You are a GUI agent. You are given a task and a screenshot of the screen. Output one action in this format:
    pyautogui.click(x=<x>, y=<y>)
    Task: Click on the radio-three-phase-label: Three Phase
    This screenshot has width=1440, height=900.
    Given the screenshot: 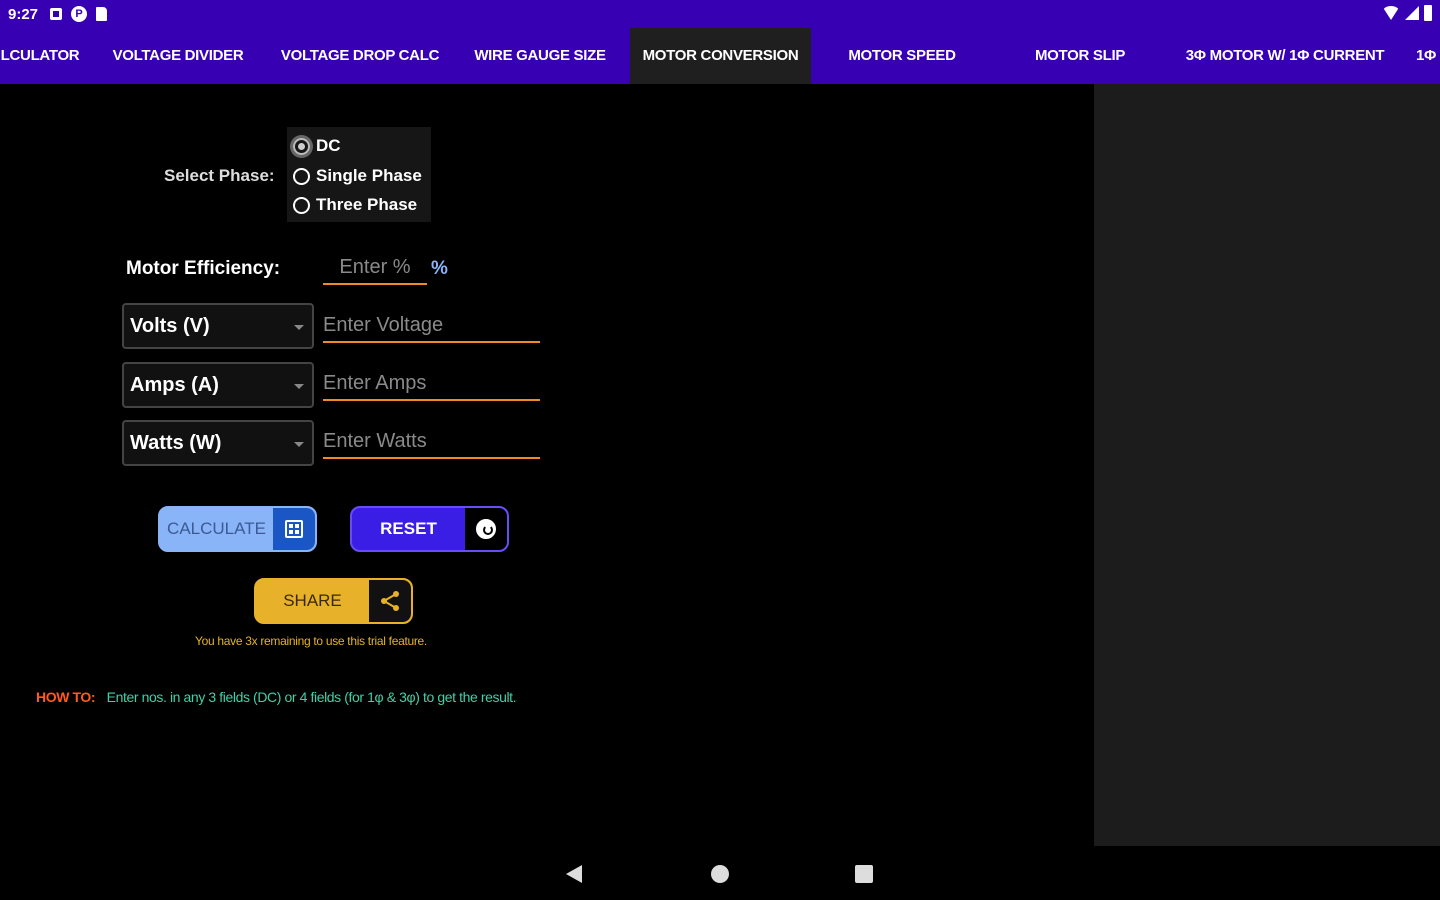 What is the action you would take?
    pyautogui.click(x=367, y=204)
    